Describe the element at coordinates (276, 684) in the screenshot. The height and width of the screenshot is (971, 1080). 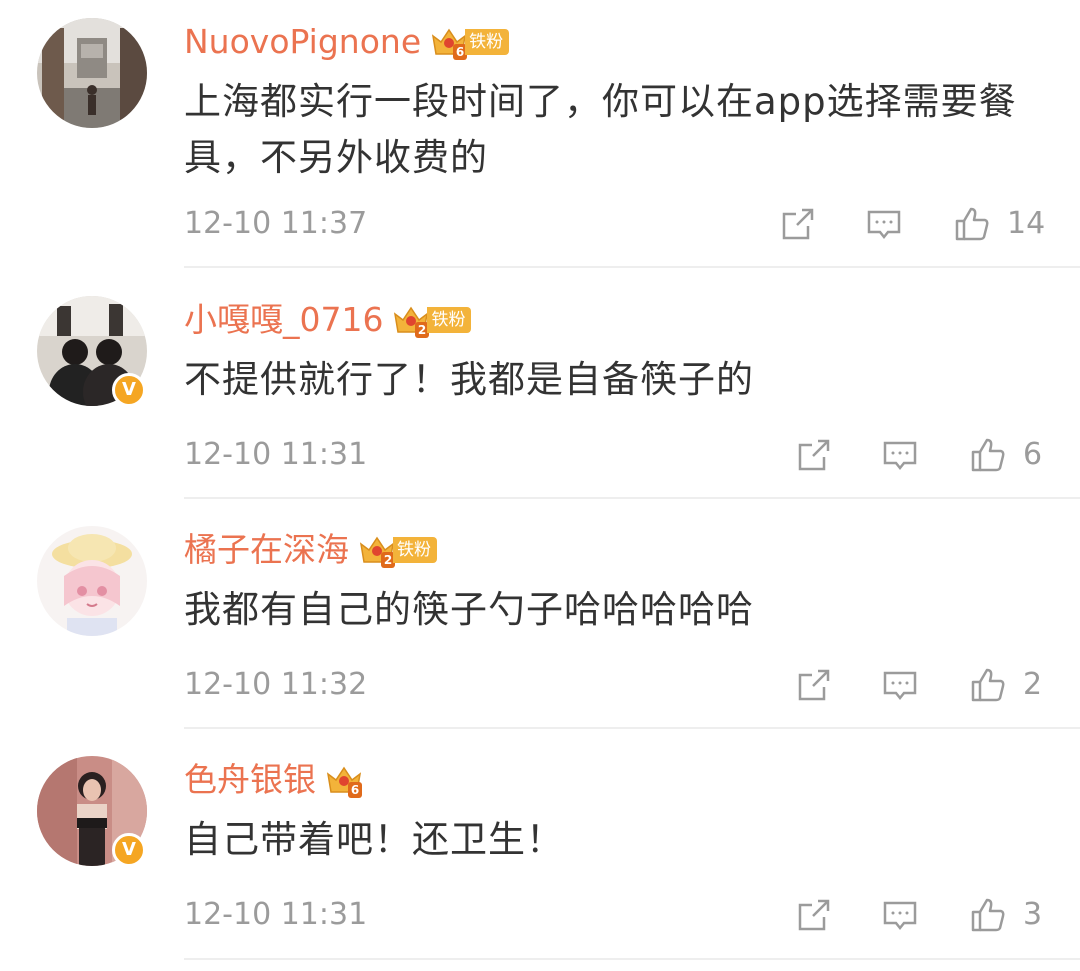
I see `timestamp: 12-10 11:32` at that location.